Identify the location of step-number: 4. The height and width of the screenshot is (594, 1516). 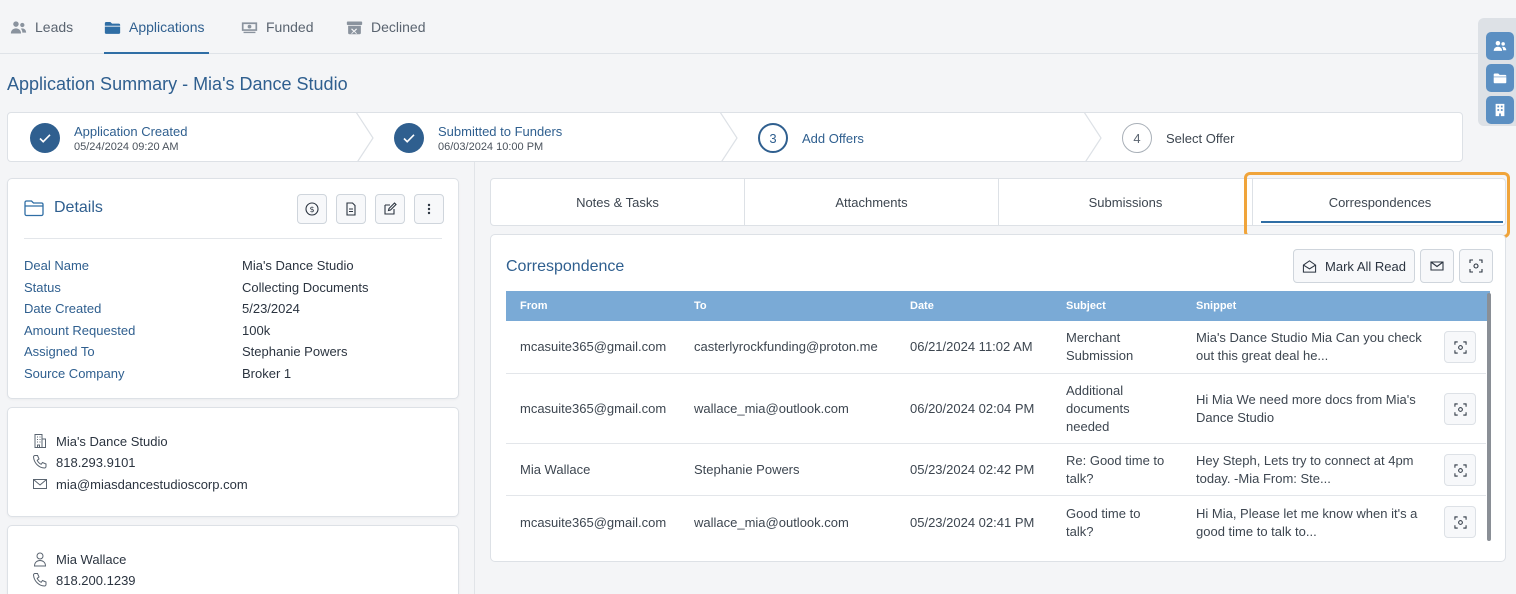
(1137, 138).